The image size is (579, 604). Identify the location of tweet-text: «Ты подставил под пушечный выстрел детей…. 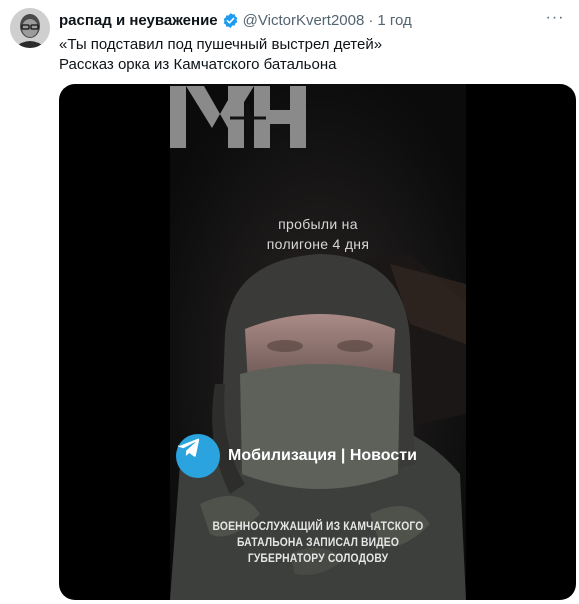
(311, 55).